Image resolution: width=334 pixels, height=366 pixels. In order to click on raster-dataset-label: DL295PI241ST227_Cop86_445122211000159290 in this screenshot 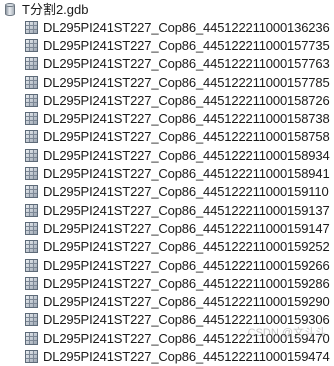, I will do `click(186, 302)`.